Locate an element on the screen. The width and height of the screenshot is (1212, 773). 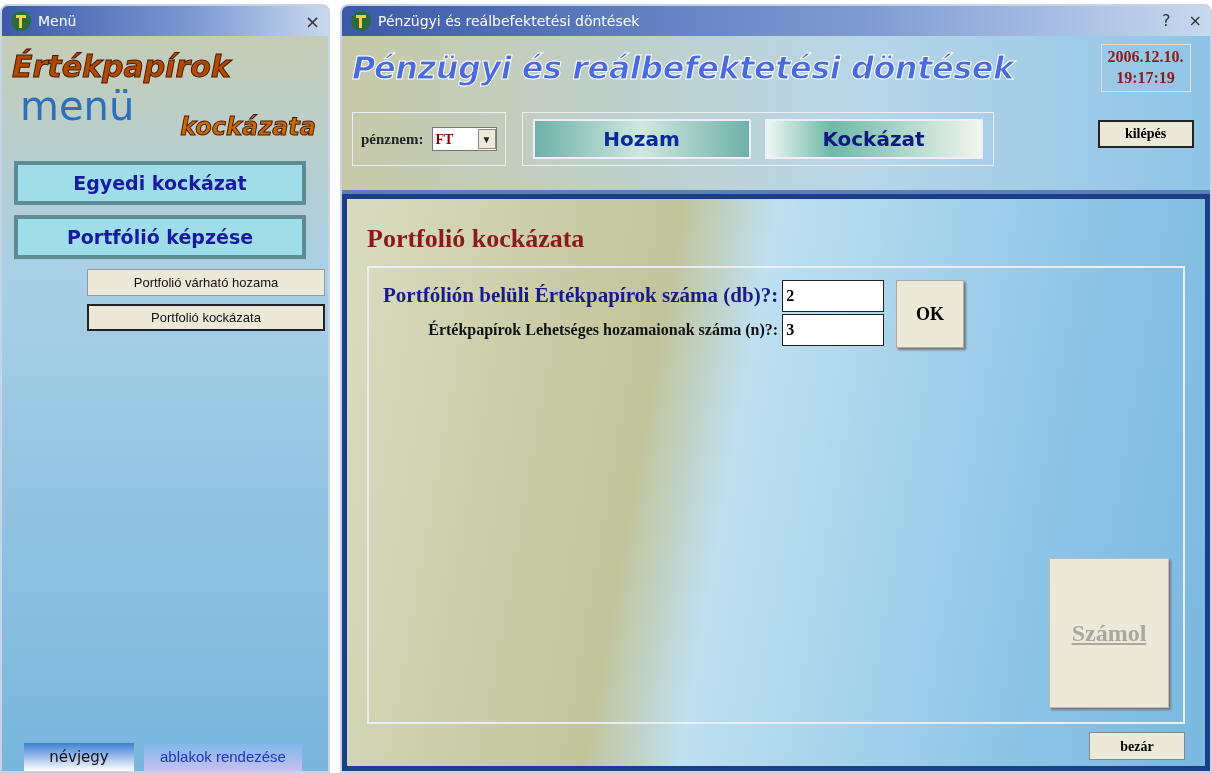
input-field: 2 is located at coordinates (833, 296).